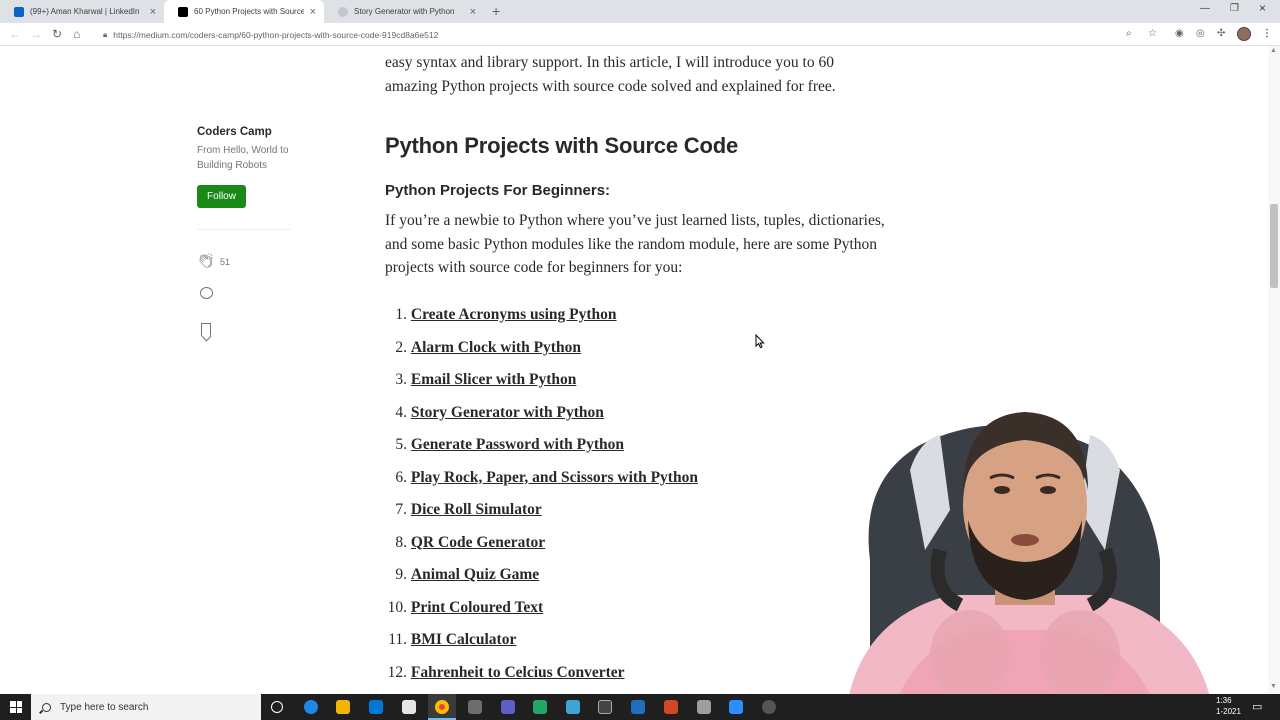 The image size is (1280, 720). Describe the element at coordinates (401, 574) in the screenshot. I see `list-number: 9.` at that location.